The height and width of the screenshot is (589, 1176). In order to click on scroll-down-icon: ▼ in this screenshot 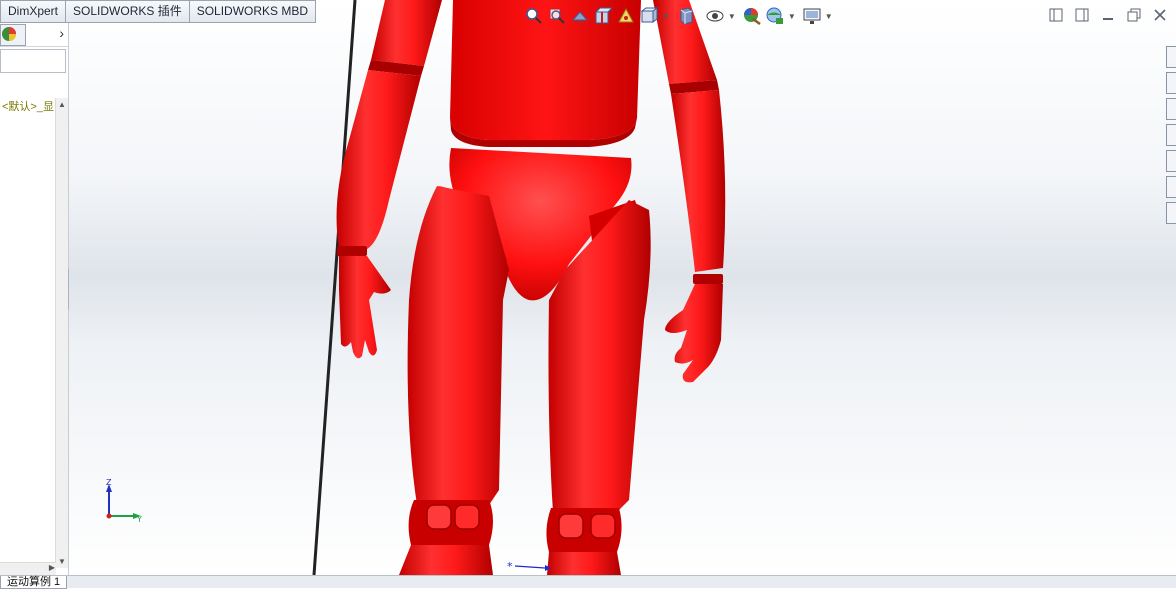, I will do `click(62, 561)`.